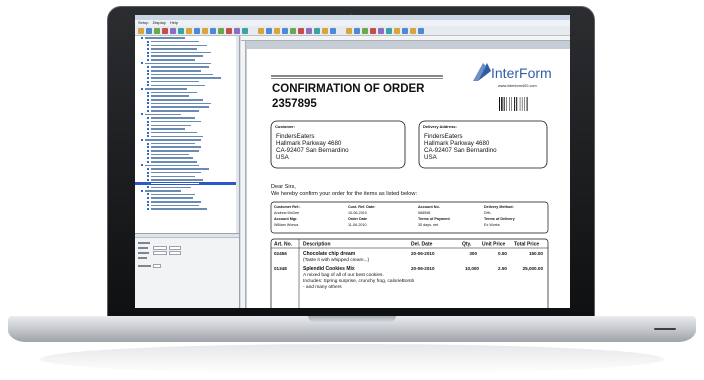 The height and width of the screenshot is (380, 704). Describe the element at coordinates (434, 219) in the screenshot. I see `info-label: Terms of Payment` at that location.